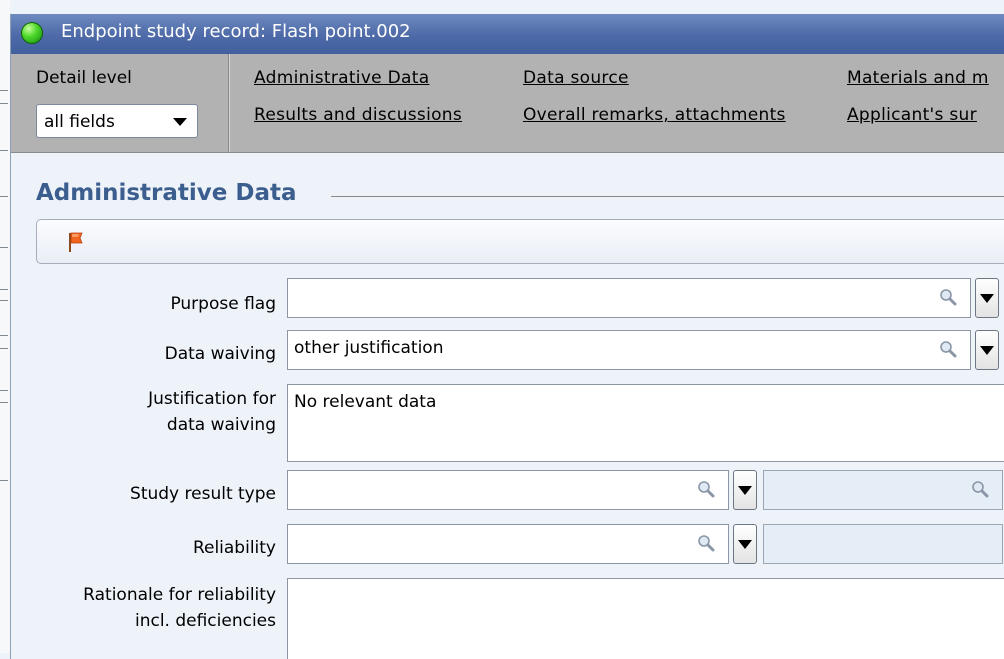  Describe the element at coordinates (654, 115) in the screenshot. I see `nav-link-overall-remarks: Overall remarks, attachments` at that location.